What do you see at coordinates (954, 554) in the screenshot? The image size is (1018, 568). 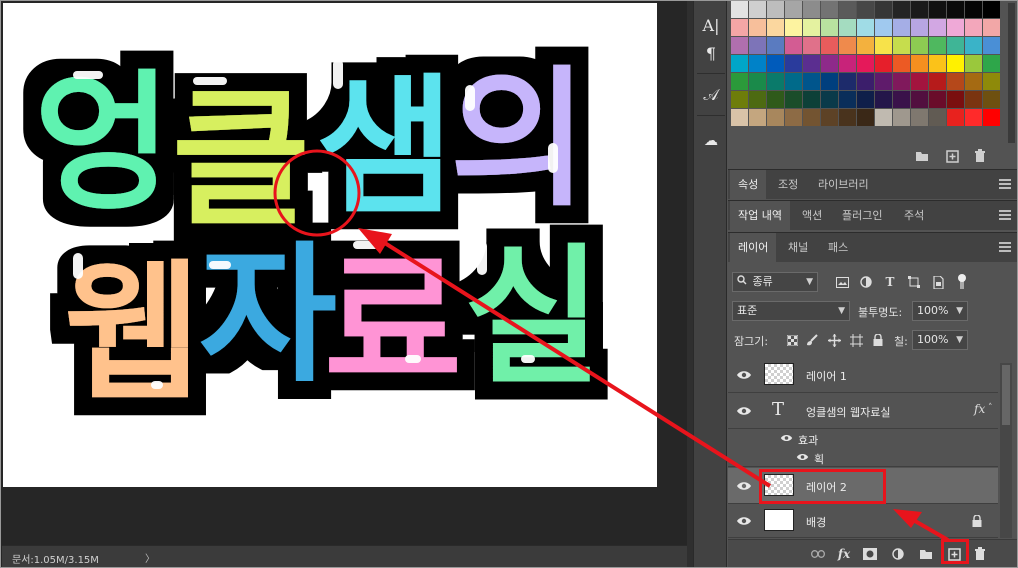 I see `new-layer-icon` at bounding box center [954, 554].